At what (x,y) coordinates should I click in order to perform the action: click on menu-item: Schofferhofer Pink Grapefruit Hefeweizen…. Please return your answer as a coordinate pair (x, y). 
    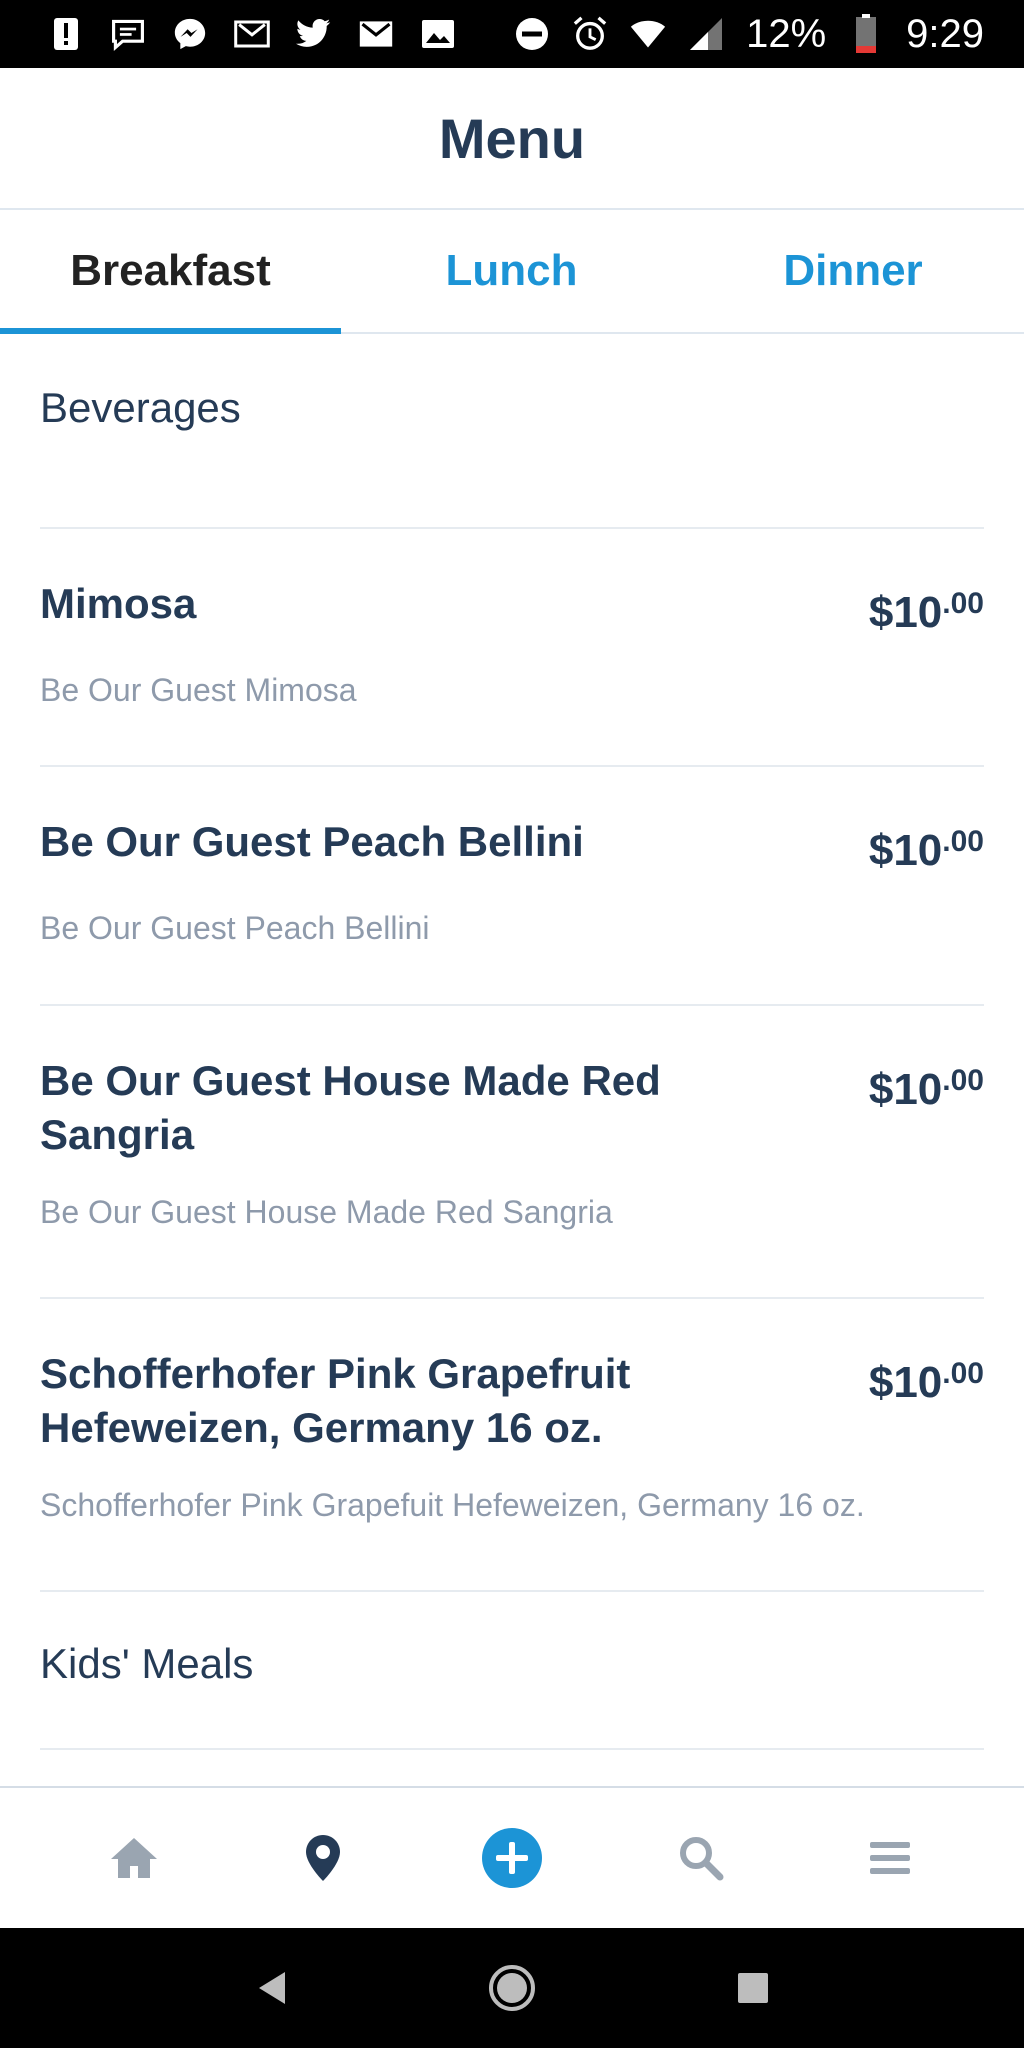
    Looking at the image, I should click on (512, 1445).